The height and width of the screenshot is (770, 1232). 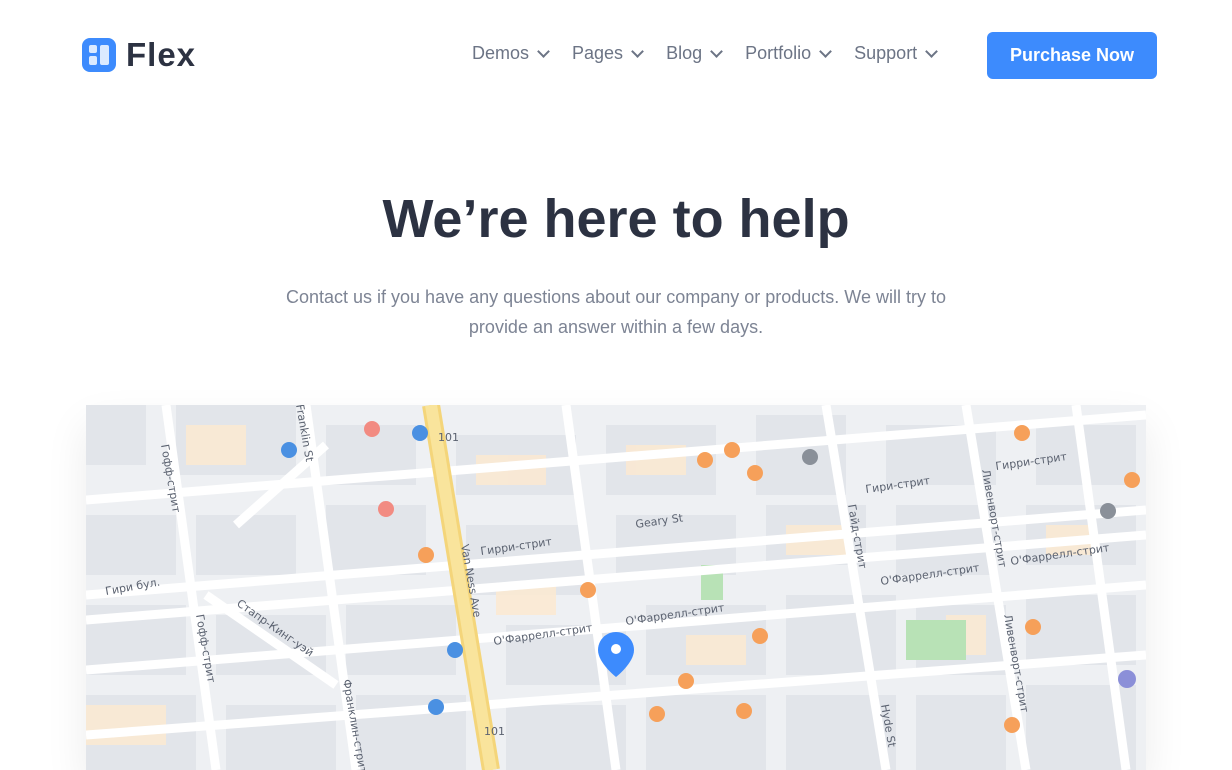 I want to click on nav-pages-label: Pages, so click(x=598, y=53).